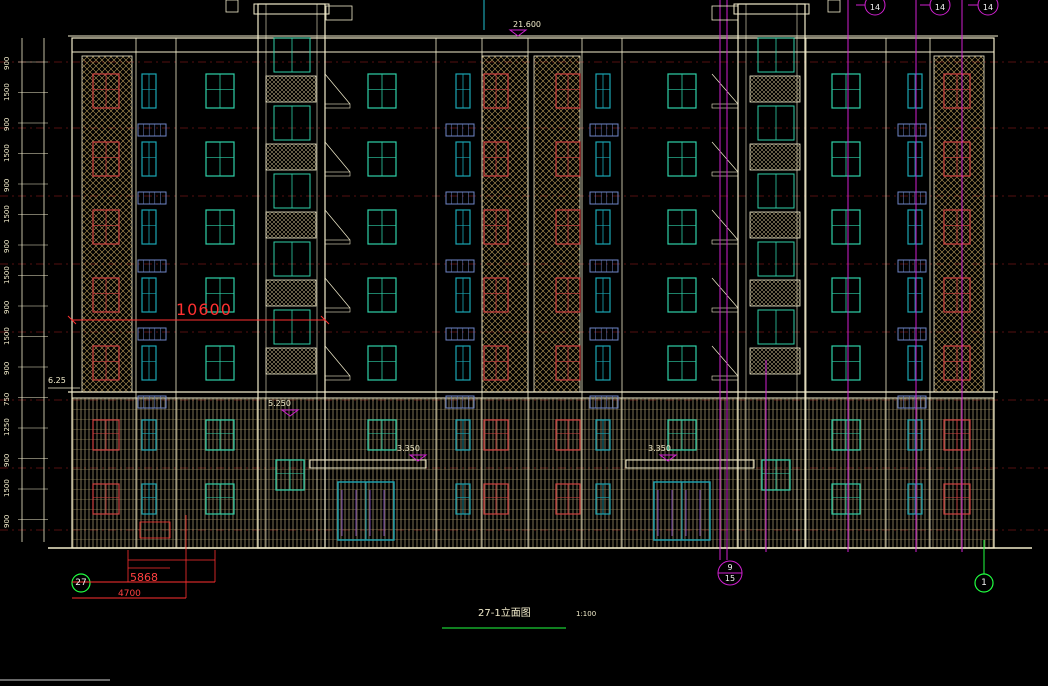 This screenshot has height=686, width=1048. I want to click on bottom-tag-top: 9, so click(730, 567).